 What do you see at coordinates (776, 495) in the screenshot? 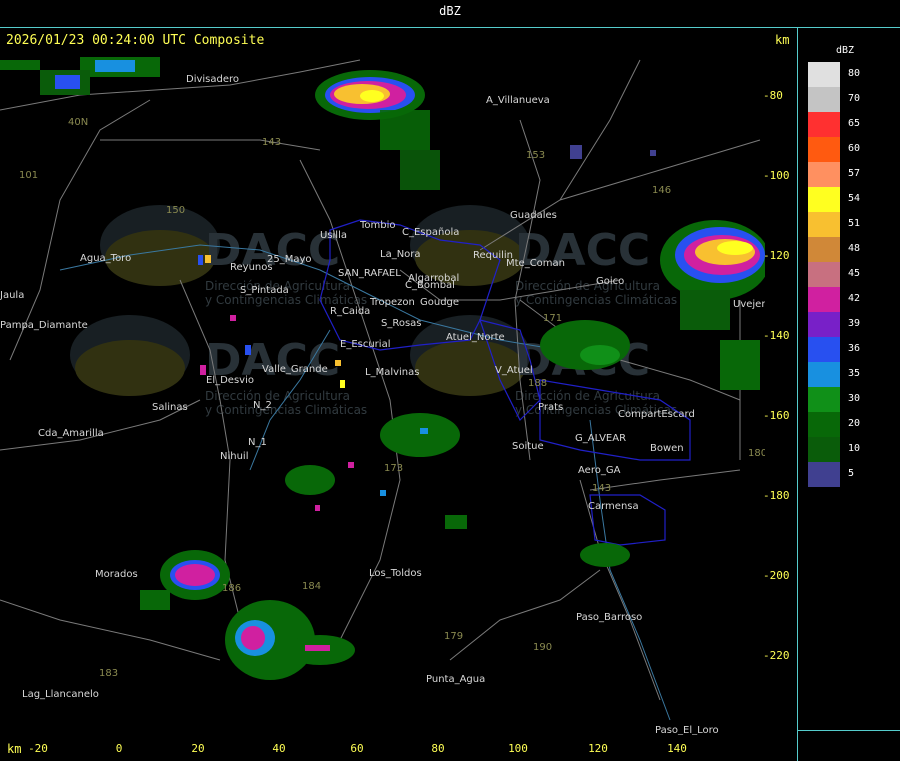
I see `y-tick-label: -180` at bounding box center [776, 495].